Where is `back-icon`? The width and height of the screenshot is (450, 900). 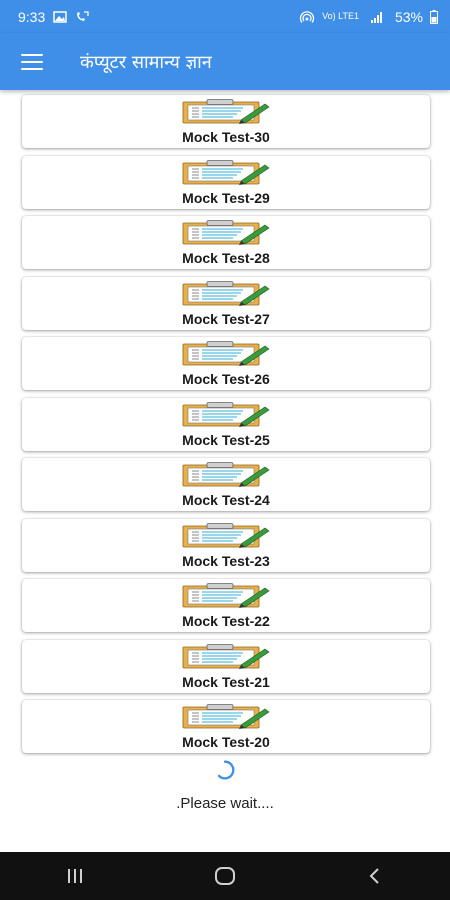 back-icon is located at coordinates (374, 876).